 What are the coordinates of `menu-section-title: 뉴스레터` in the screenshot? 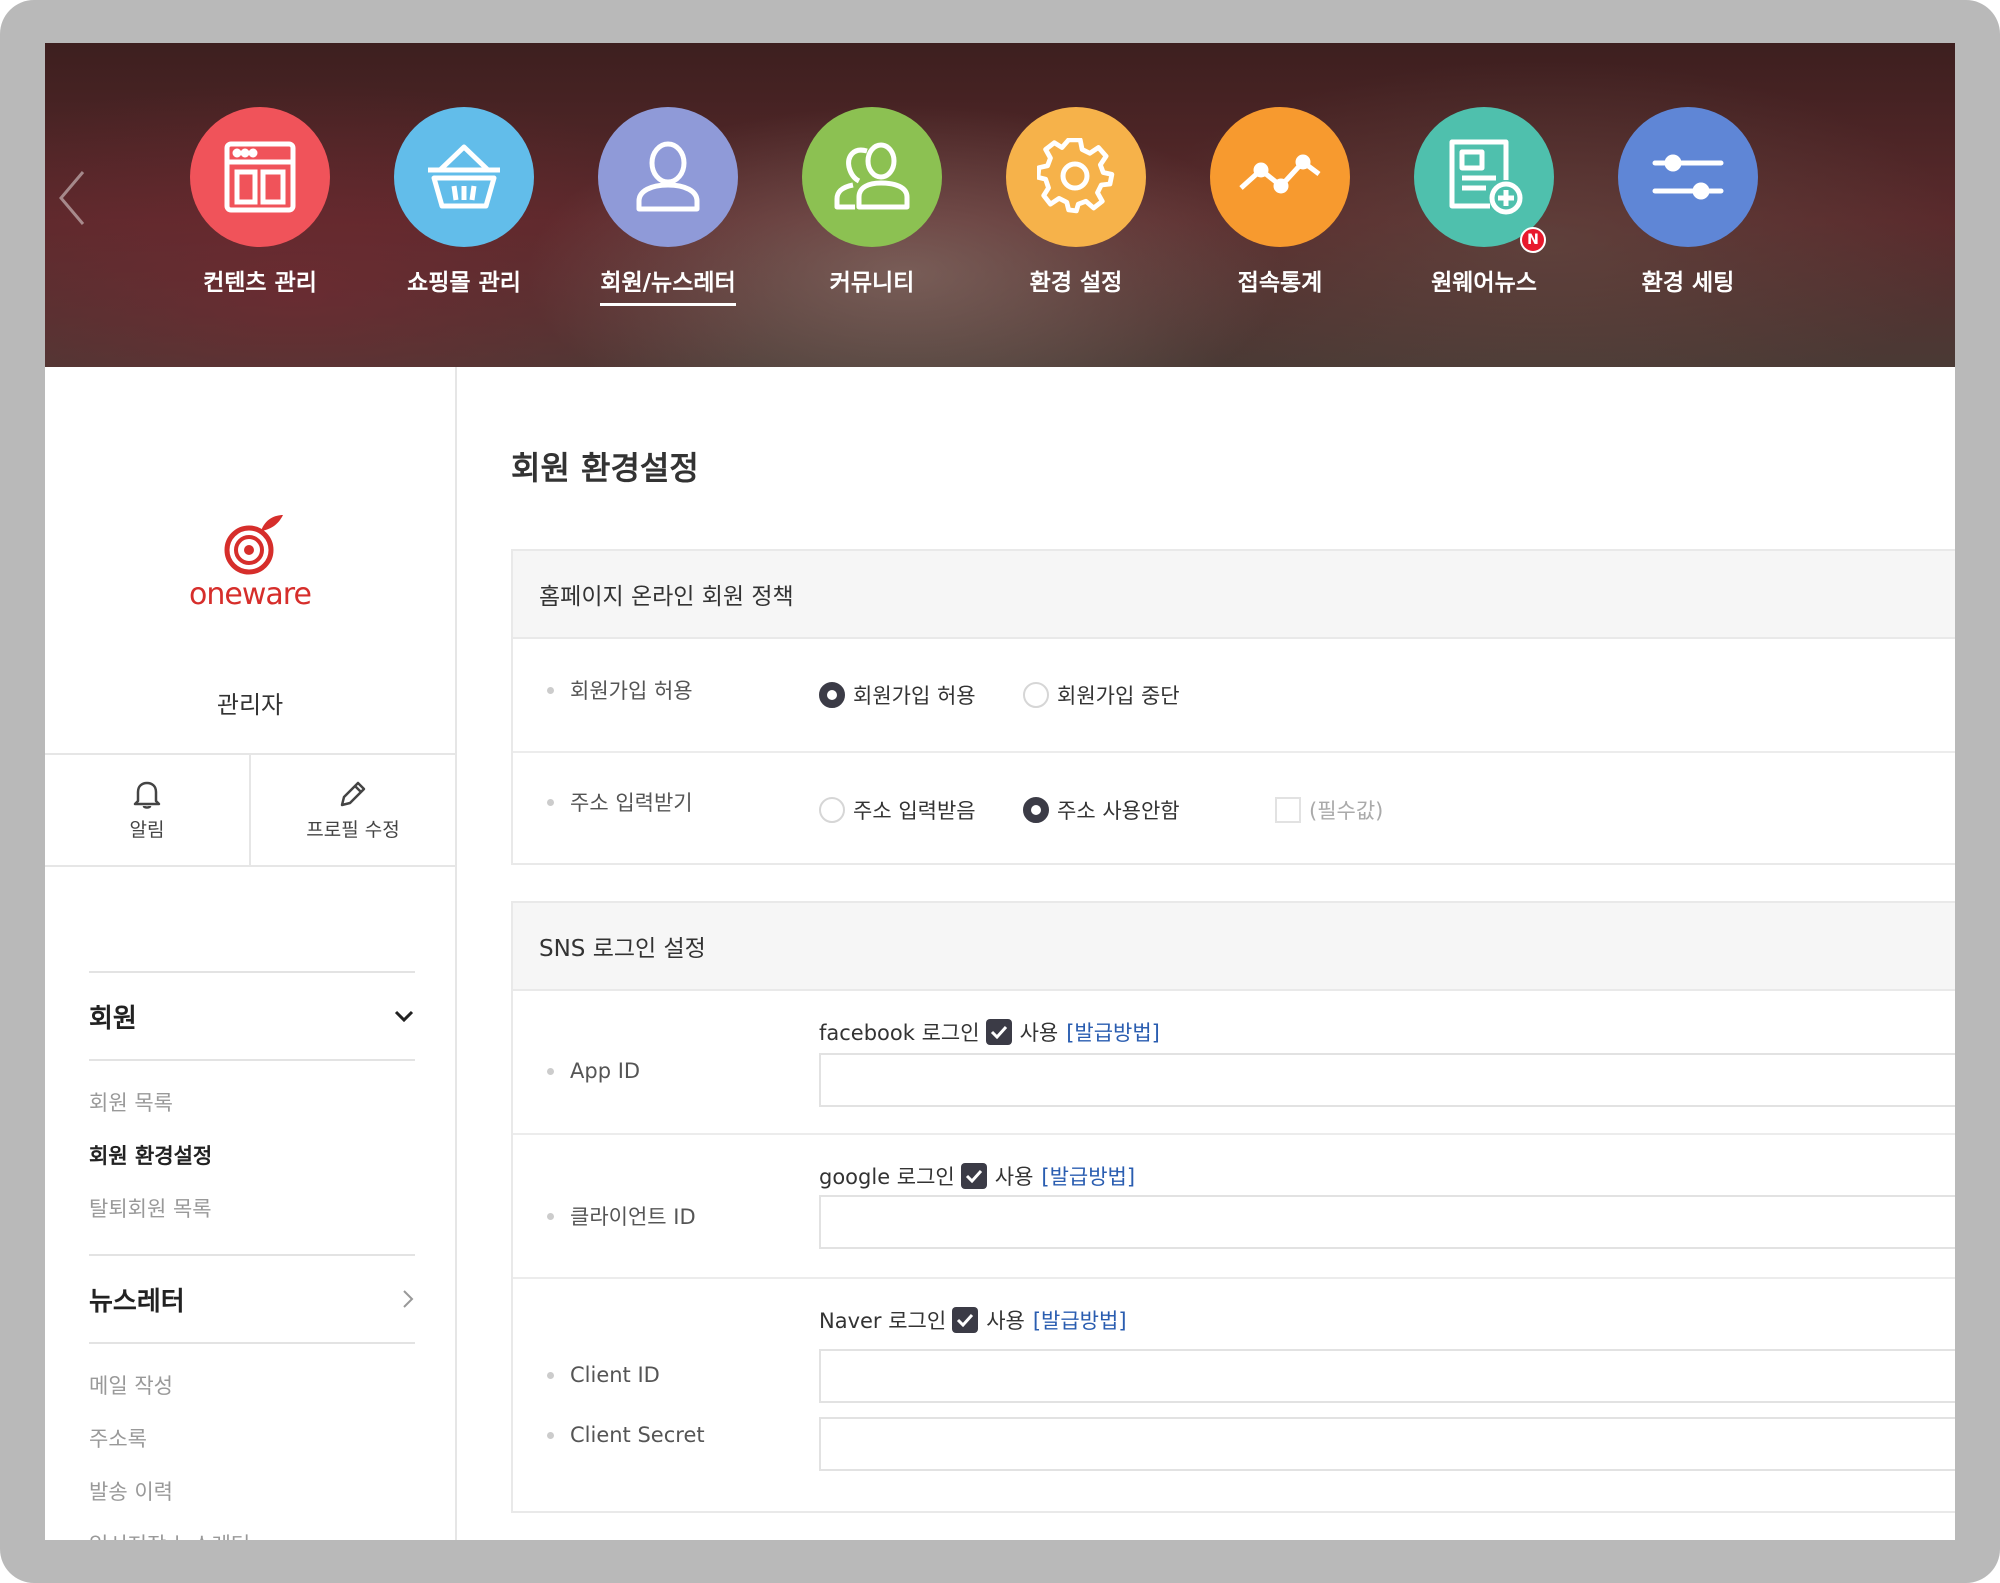 It's located at (137, 1301).